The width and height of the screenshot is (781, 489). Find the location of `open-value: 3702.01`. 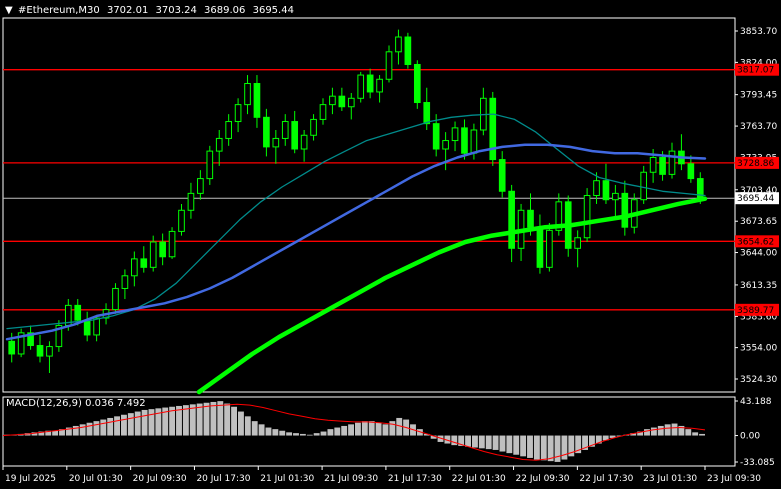

open-value: 3702.01 is located at coordinates (127, 10).